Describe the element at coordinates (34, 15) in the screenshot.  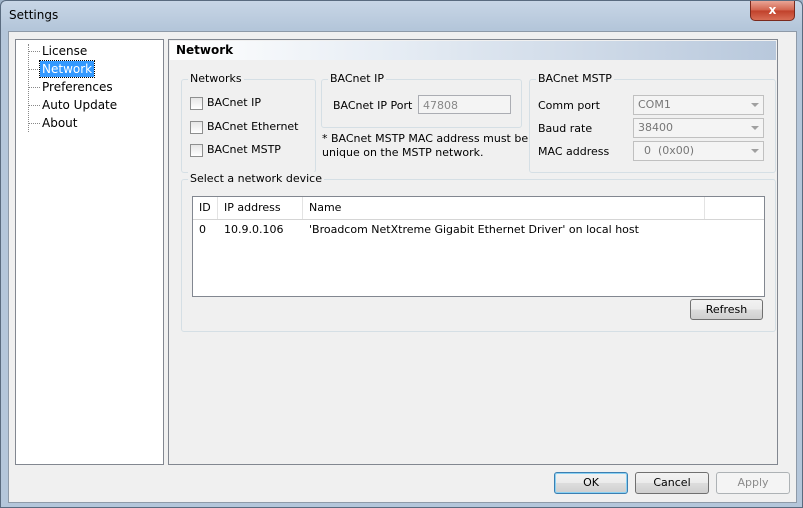
I see `window-title: Settings` at that location.